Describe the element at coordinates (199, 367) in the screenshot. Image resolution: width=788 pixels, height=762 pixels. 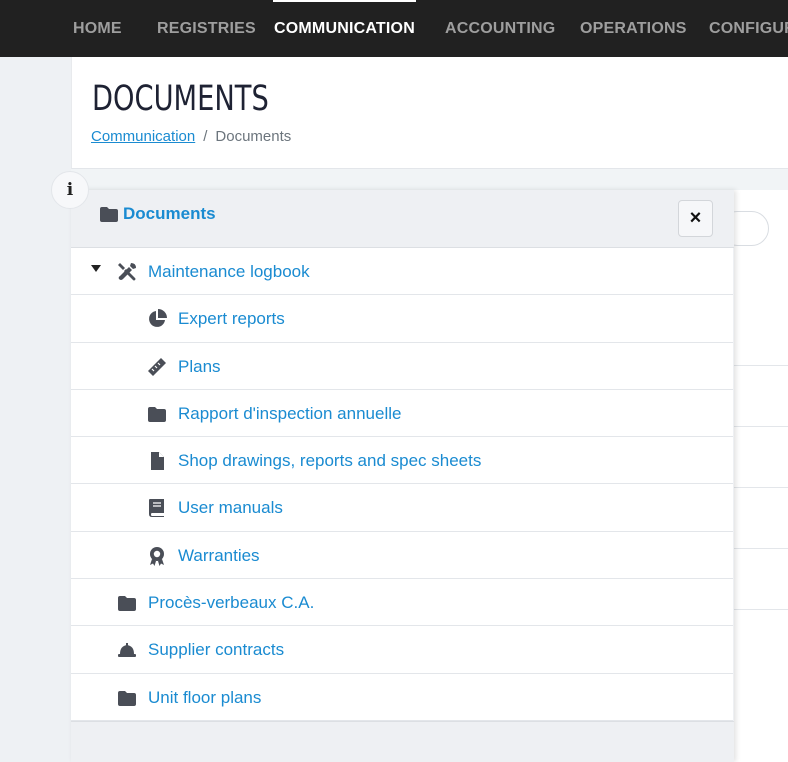
I see `tree-item-label: Plans` at that location.